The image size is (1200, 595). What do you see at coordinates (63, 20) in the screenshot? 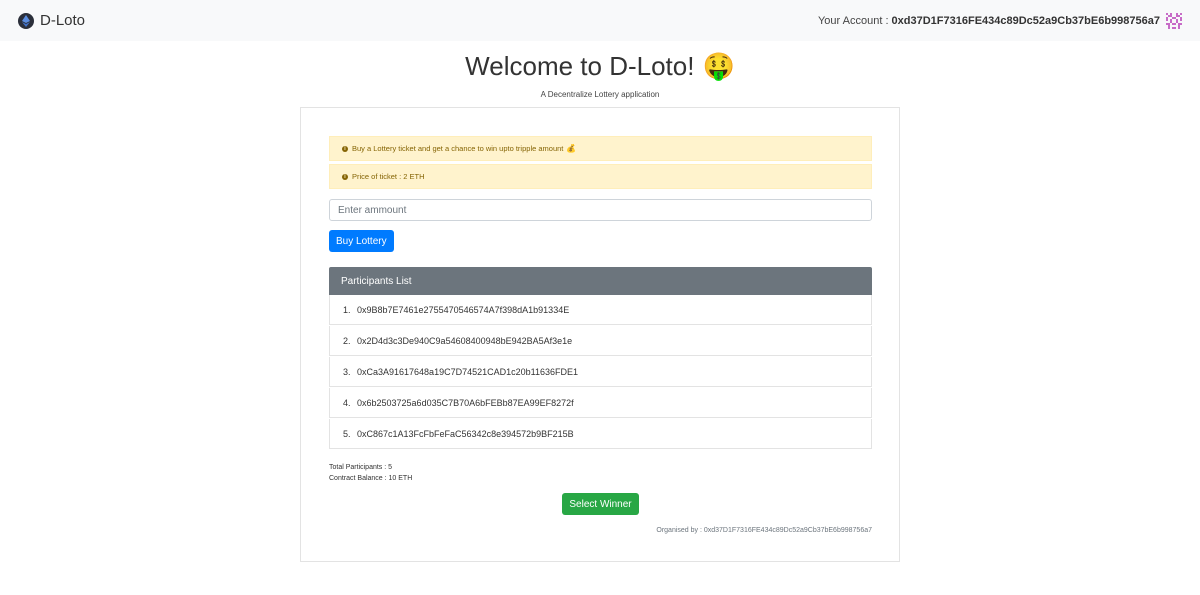
I see `brand-name: D-Loto` at bounding box center [63, 20].